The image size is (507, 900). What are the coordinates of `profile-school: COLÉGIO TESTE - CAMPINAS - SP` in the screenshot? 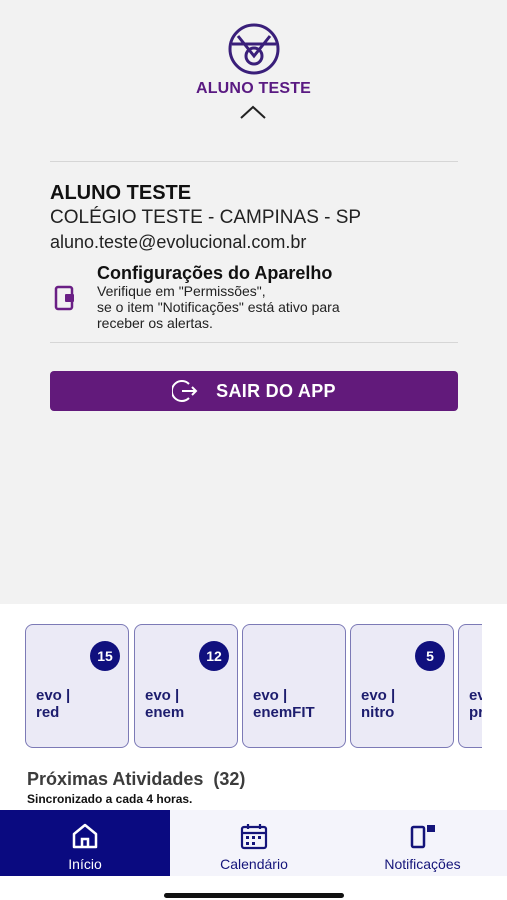 It's located at (206, 217).